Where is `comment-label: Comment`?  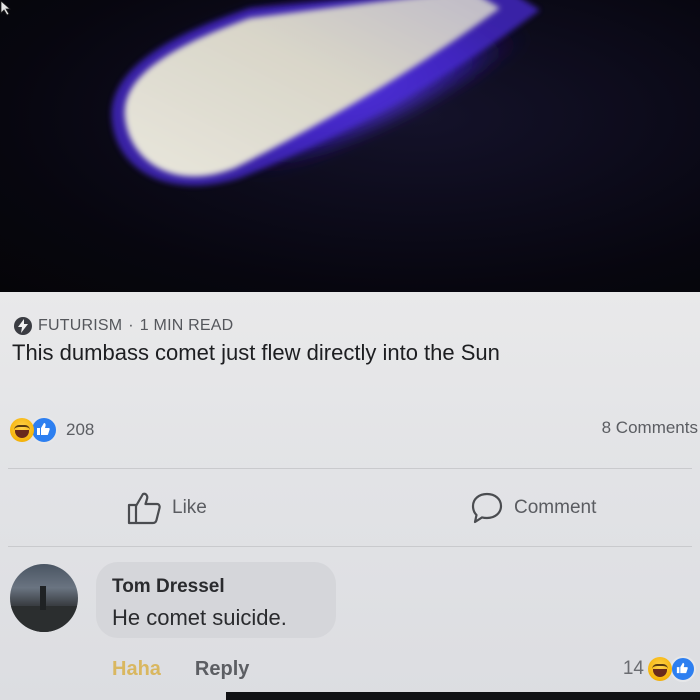 comment-label: Comment is located at coordinates (555, 507).